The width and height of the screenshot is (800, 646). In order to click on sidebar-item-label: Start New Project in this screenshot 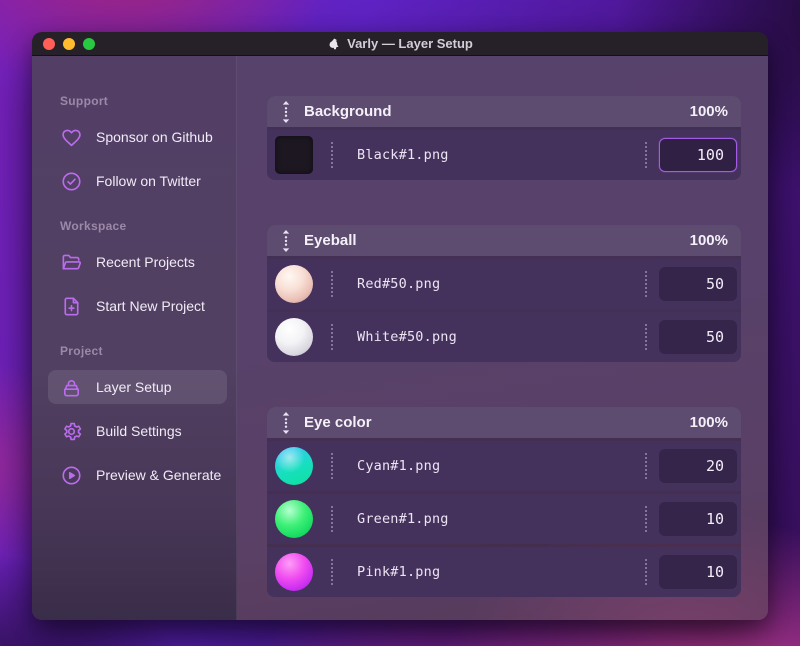, I will do `click(150, 306)`.